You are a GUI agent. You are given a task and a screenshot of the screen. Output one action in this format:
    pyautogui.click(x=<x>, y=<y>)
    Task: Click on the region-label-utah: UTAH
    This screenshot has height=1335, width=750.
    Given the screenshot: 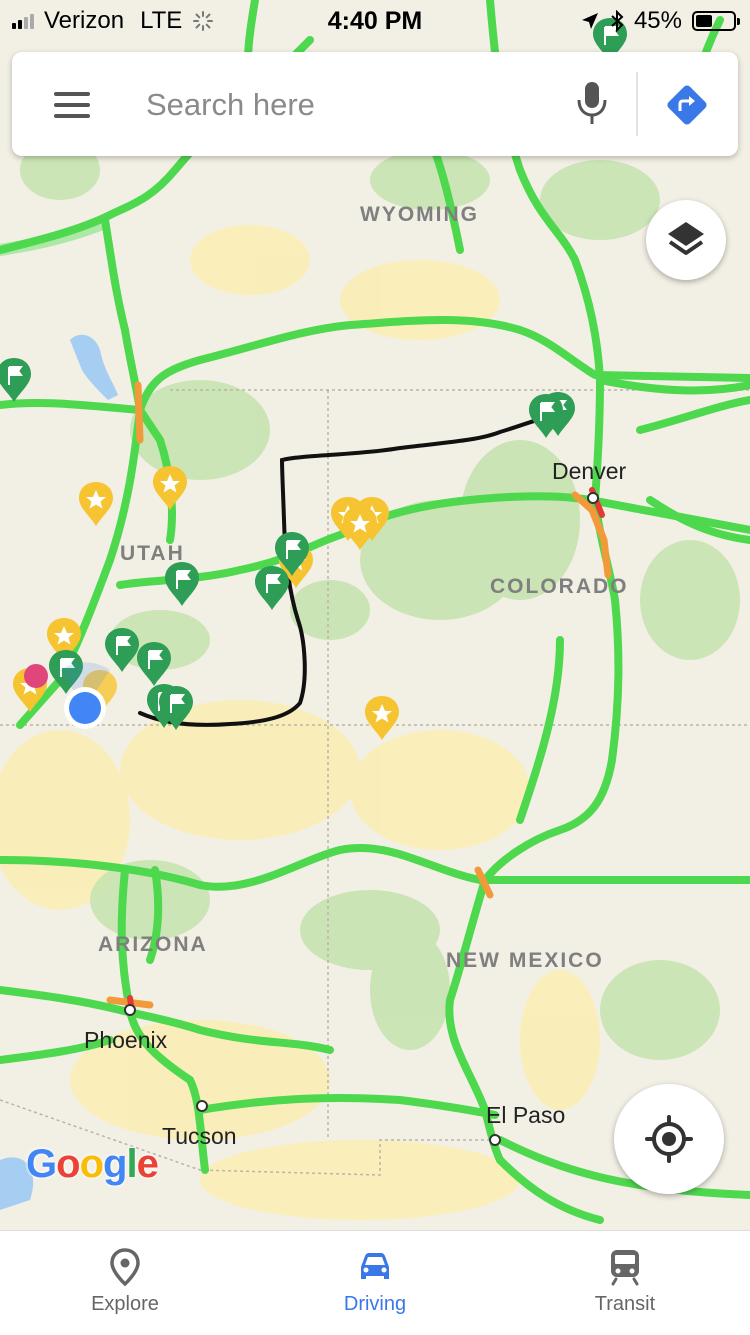 What is the action you would take?
    pyautogui.click(x=152, y=553)
    